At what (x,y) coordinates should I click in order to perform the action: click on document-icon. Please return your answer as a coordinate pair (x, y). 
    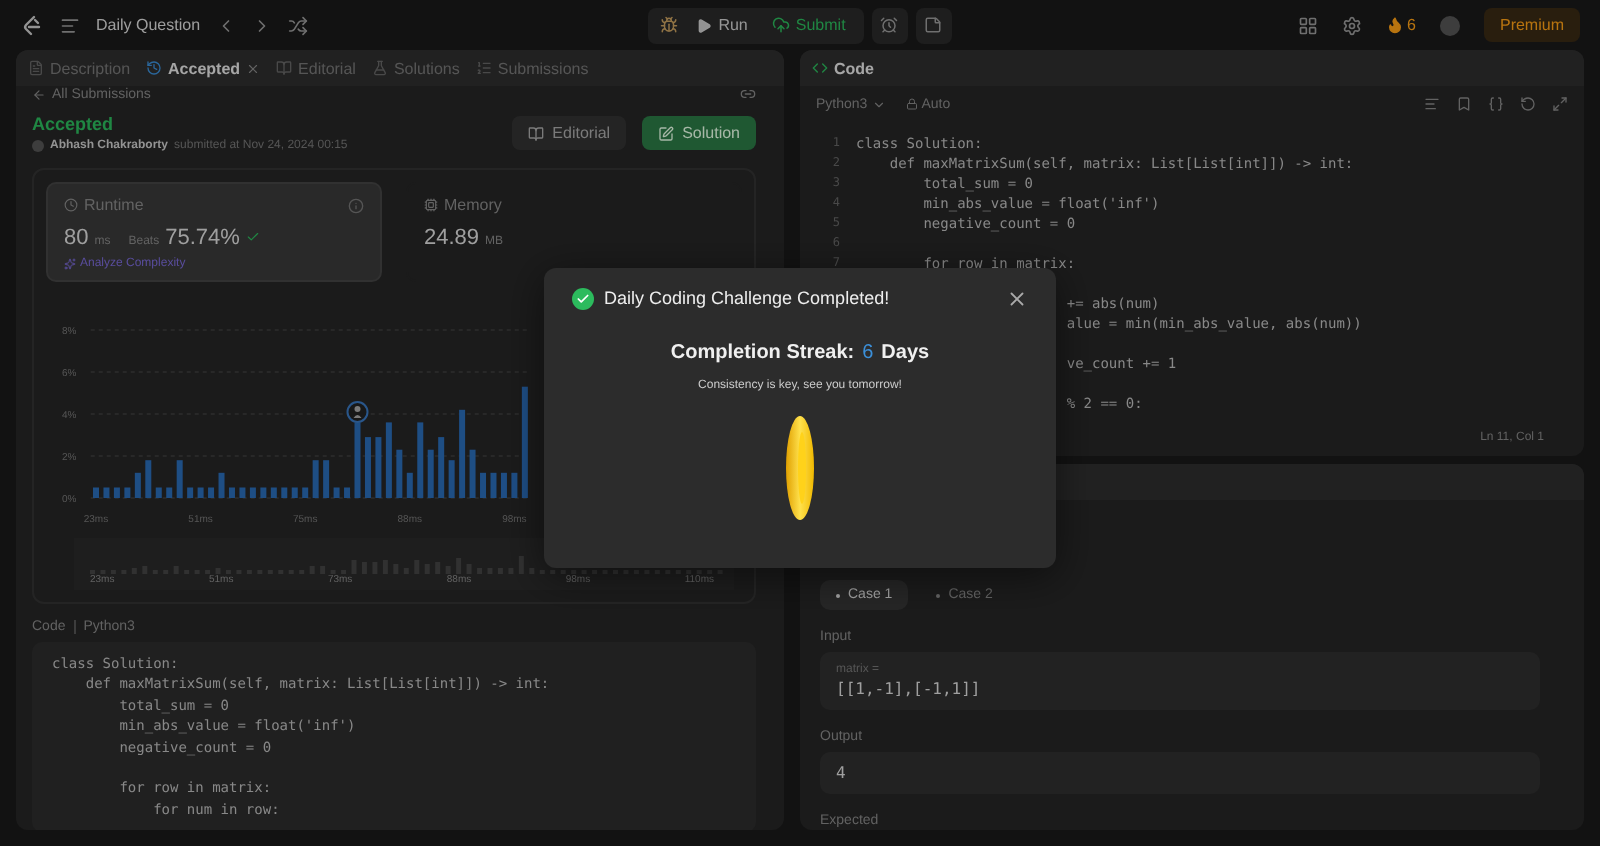
    Looking at the image, I should click on (36, 68).